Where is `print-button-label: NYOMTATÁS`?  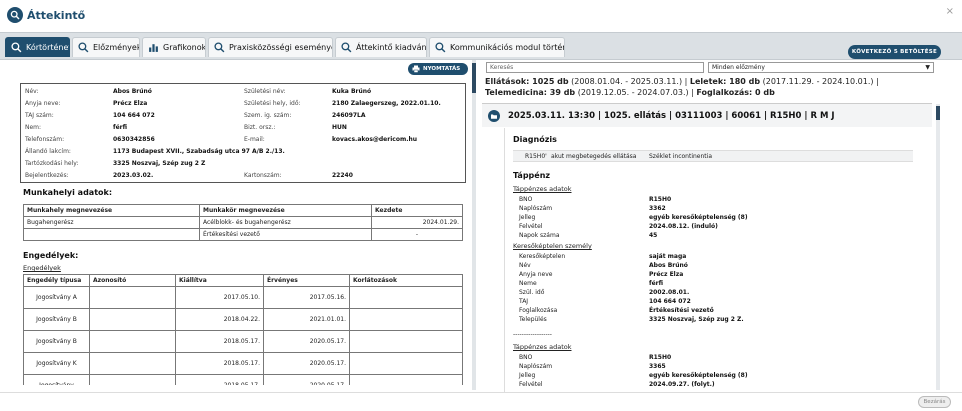 print-button-label: NYOMTATÁS is located at coordinates (442, 69).